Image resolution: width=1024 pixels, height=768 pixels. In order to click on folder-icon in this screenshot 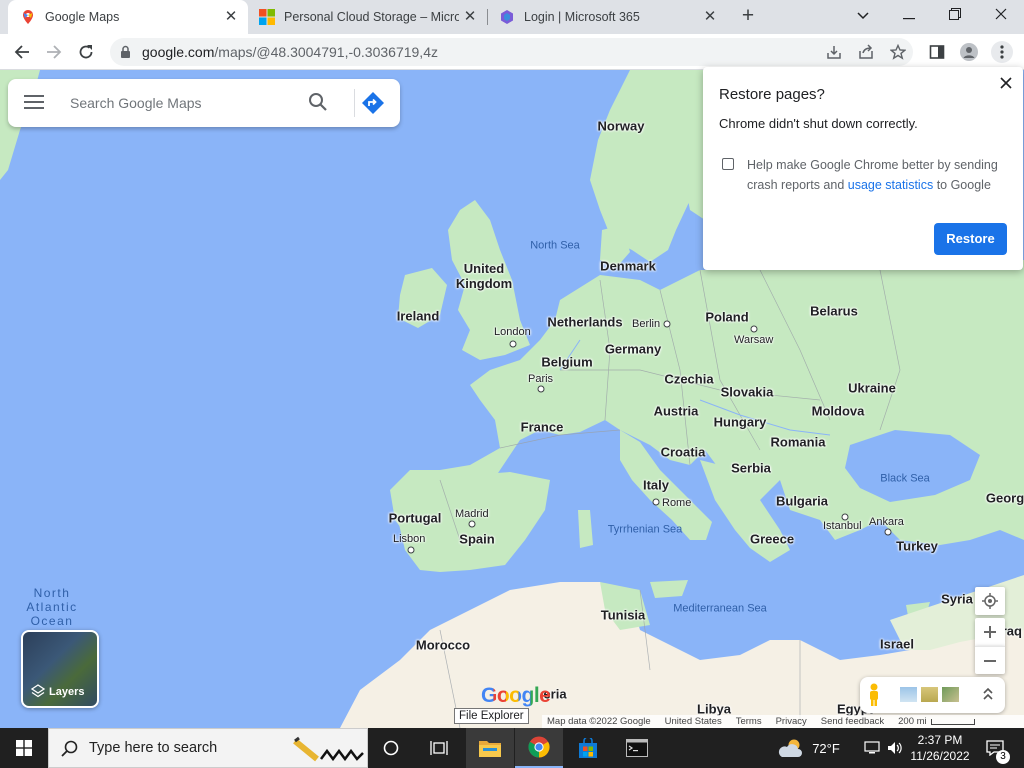, I will do `click(490, 749)`.